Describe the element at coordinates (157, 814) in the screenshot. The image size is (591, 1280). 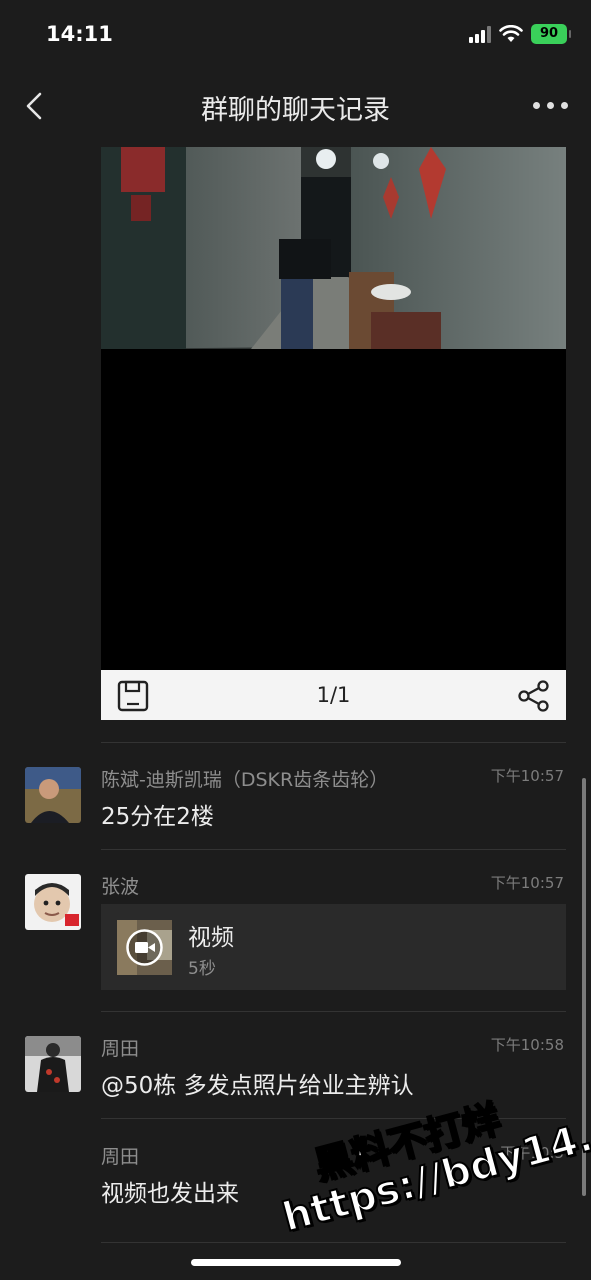
I see `message-text: 25分在2楼` at that location.